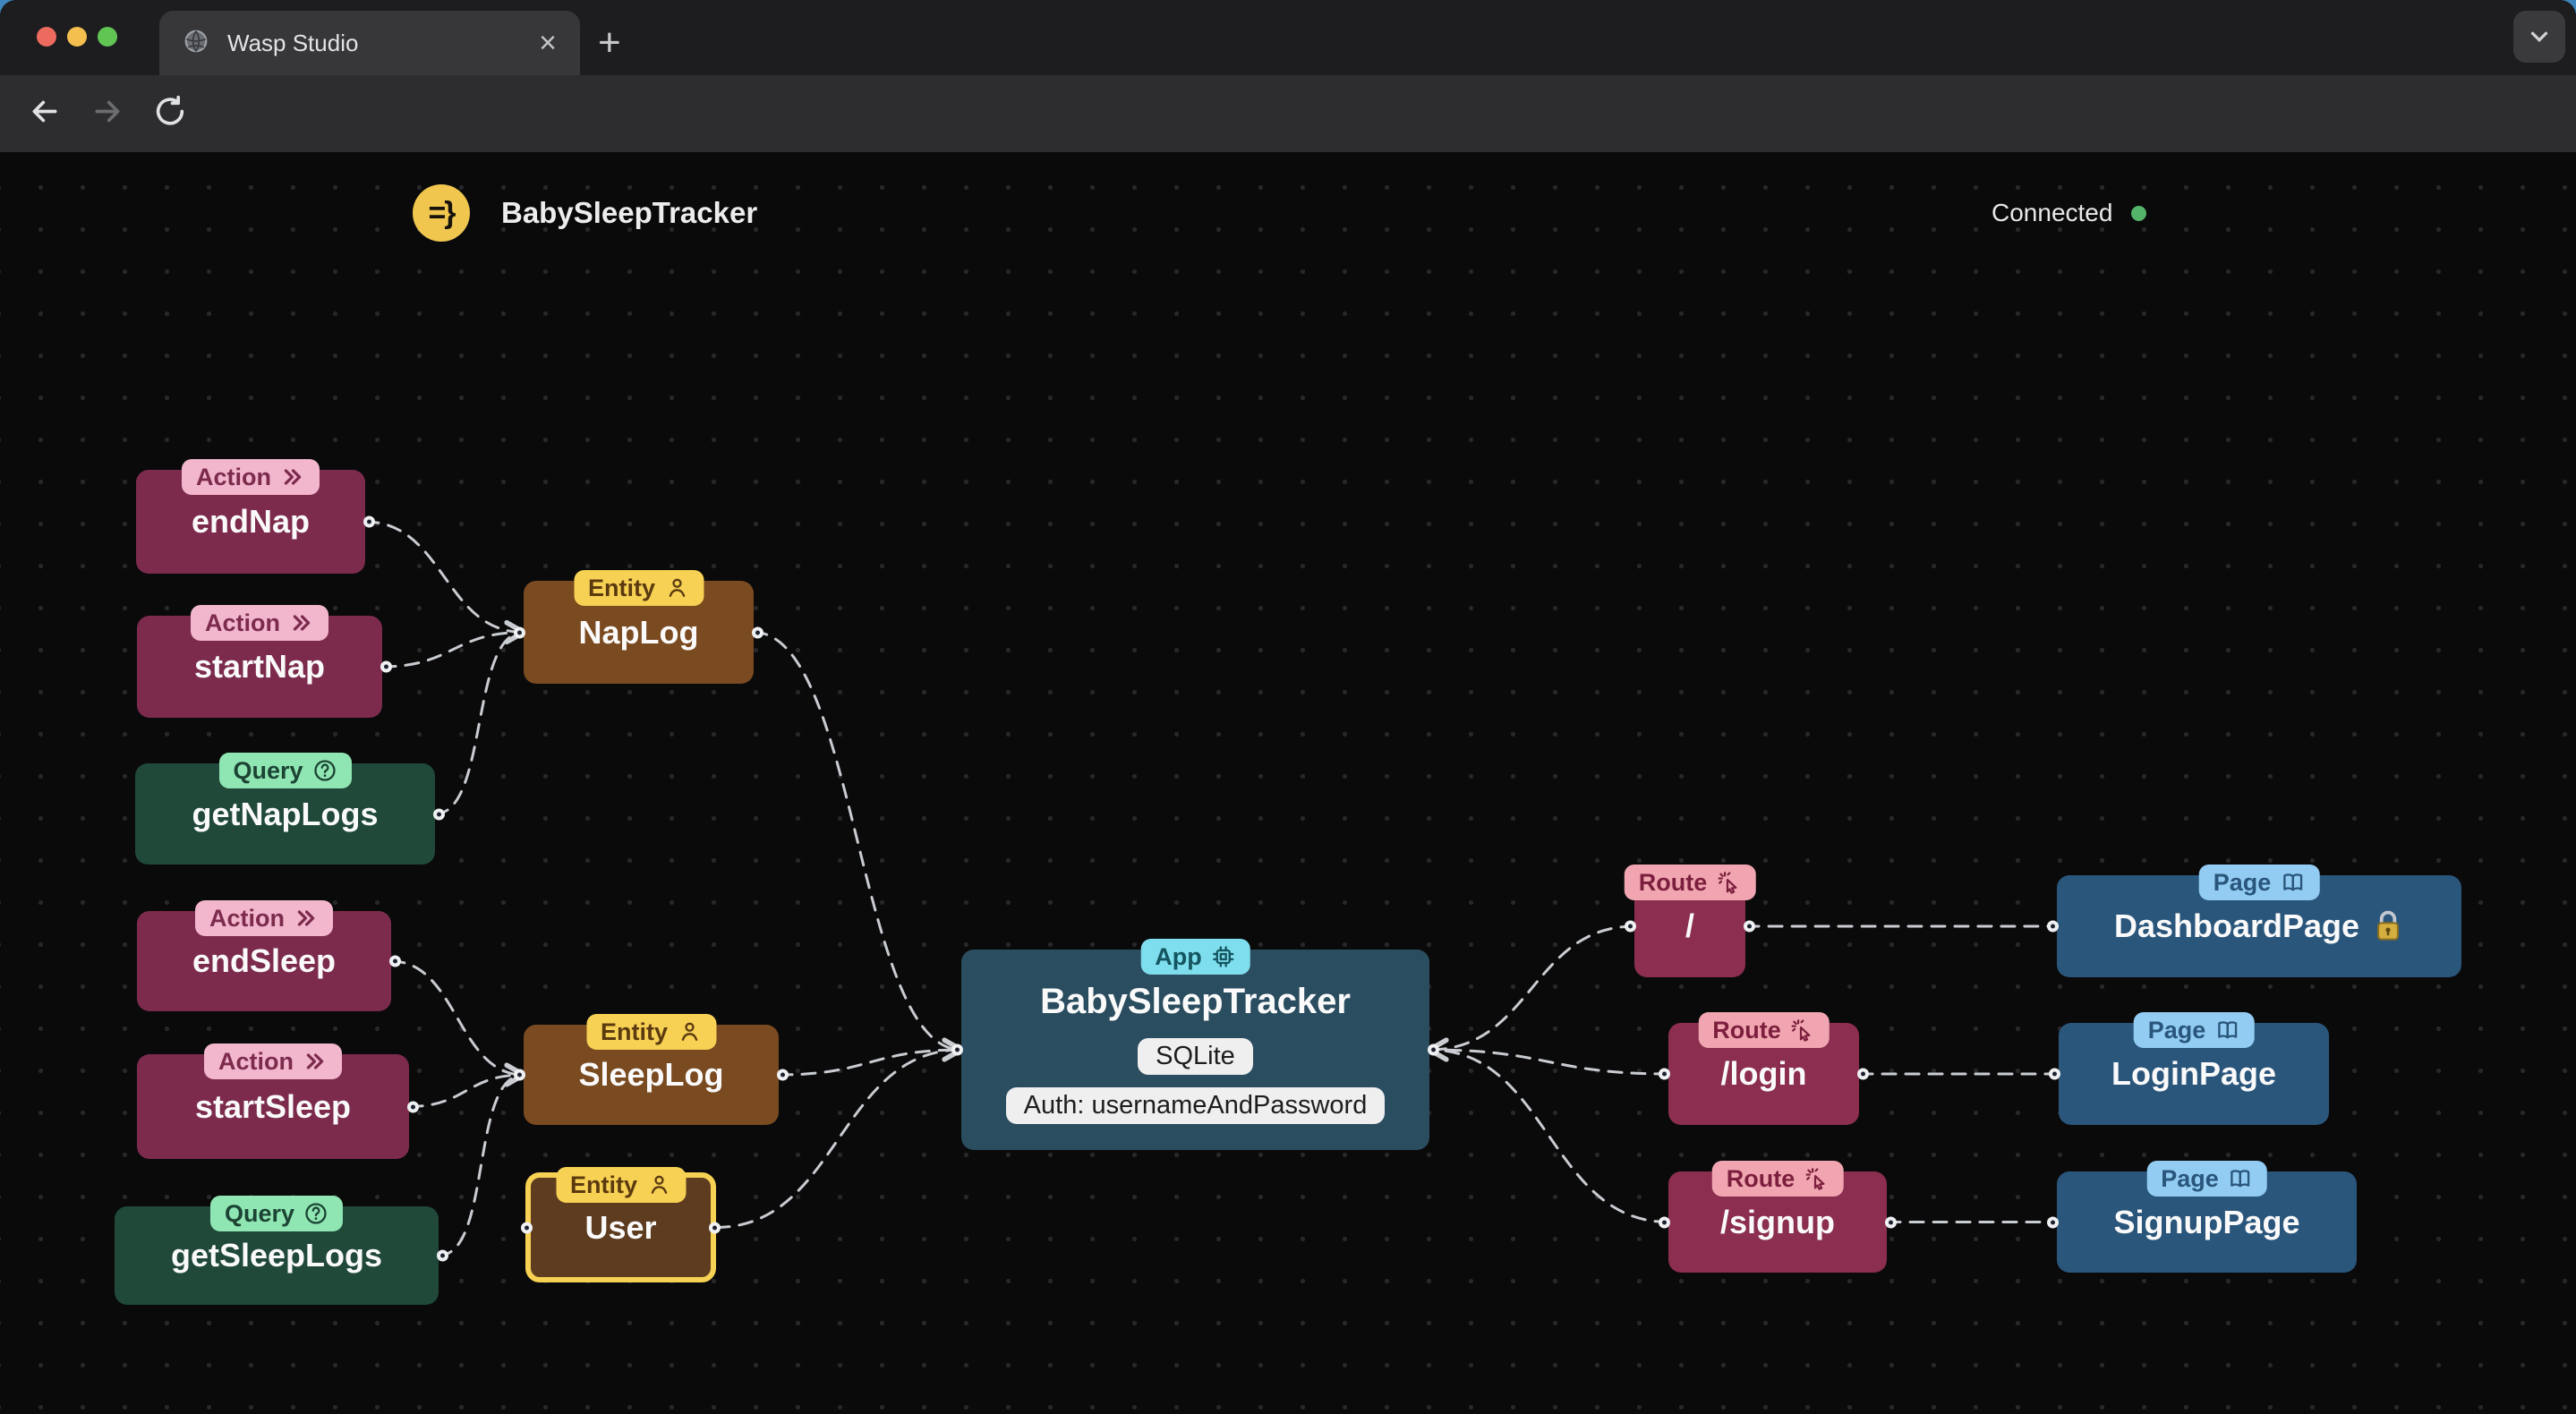 The height and width of the screenshot is (1414, 2576). I want to click on page-title: BabySleepTracker, so click(629, 212).